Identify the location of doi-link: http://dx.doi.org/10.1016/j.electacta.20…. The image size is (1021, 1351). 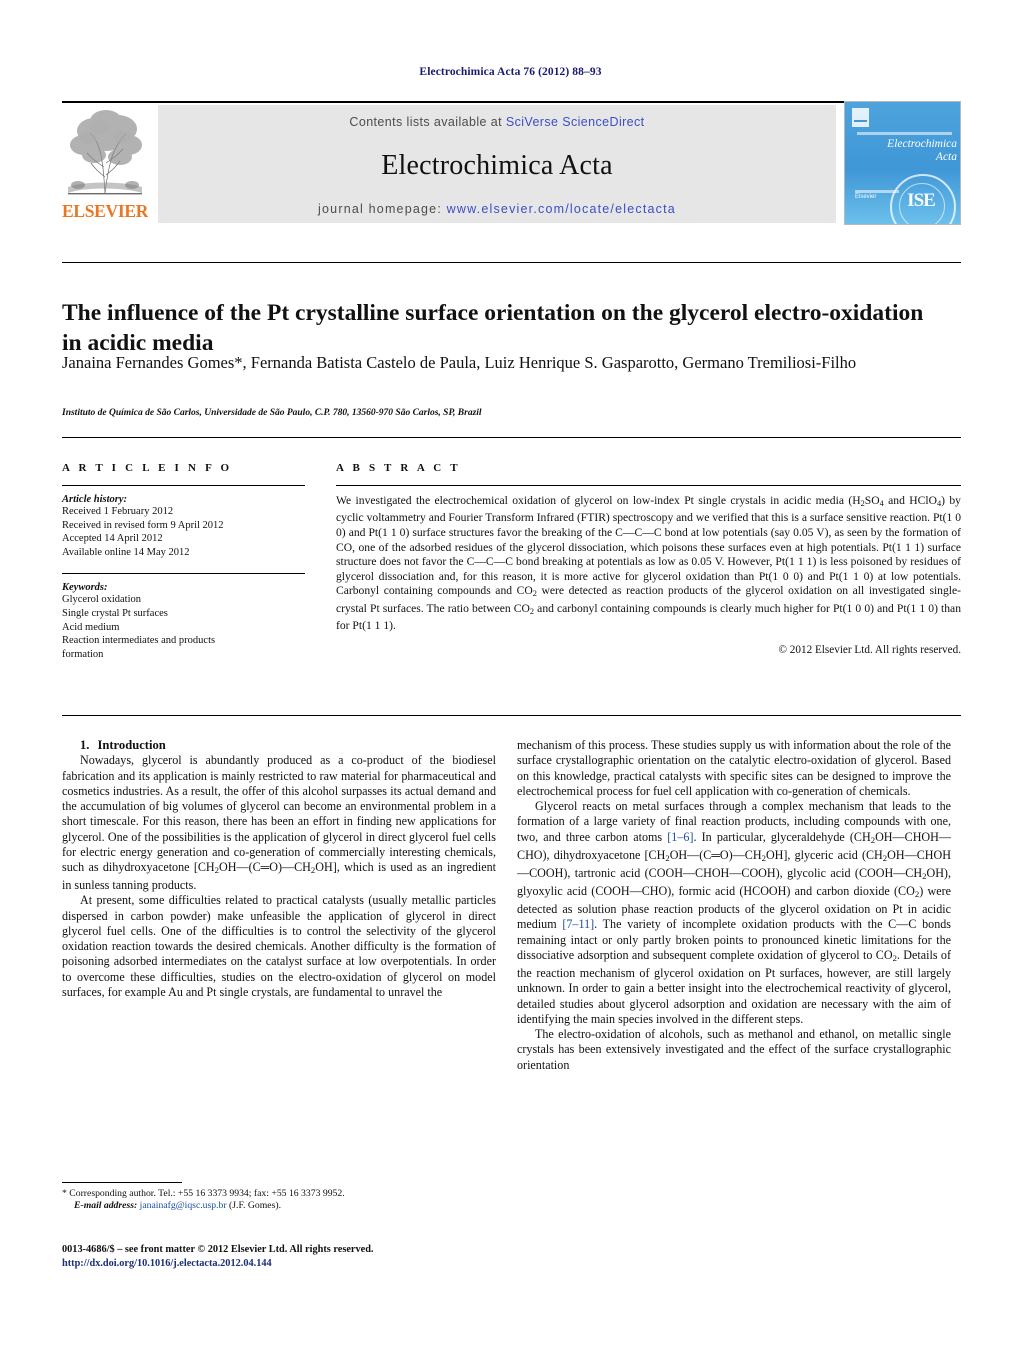
(302, 1264).